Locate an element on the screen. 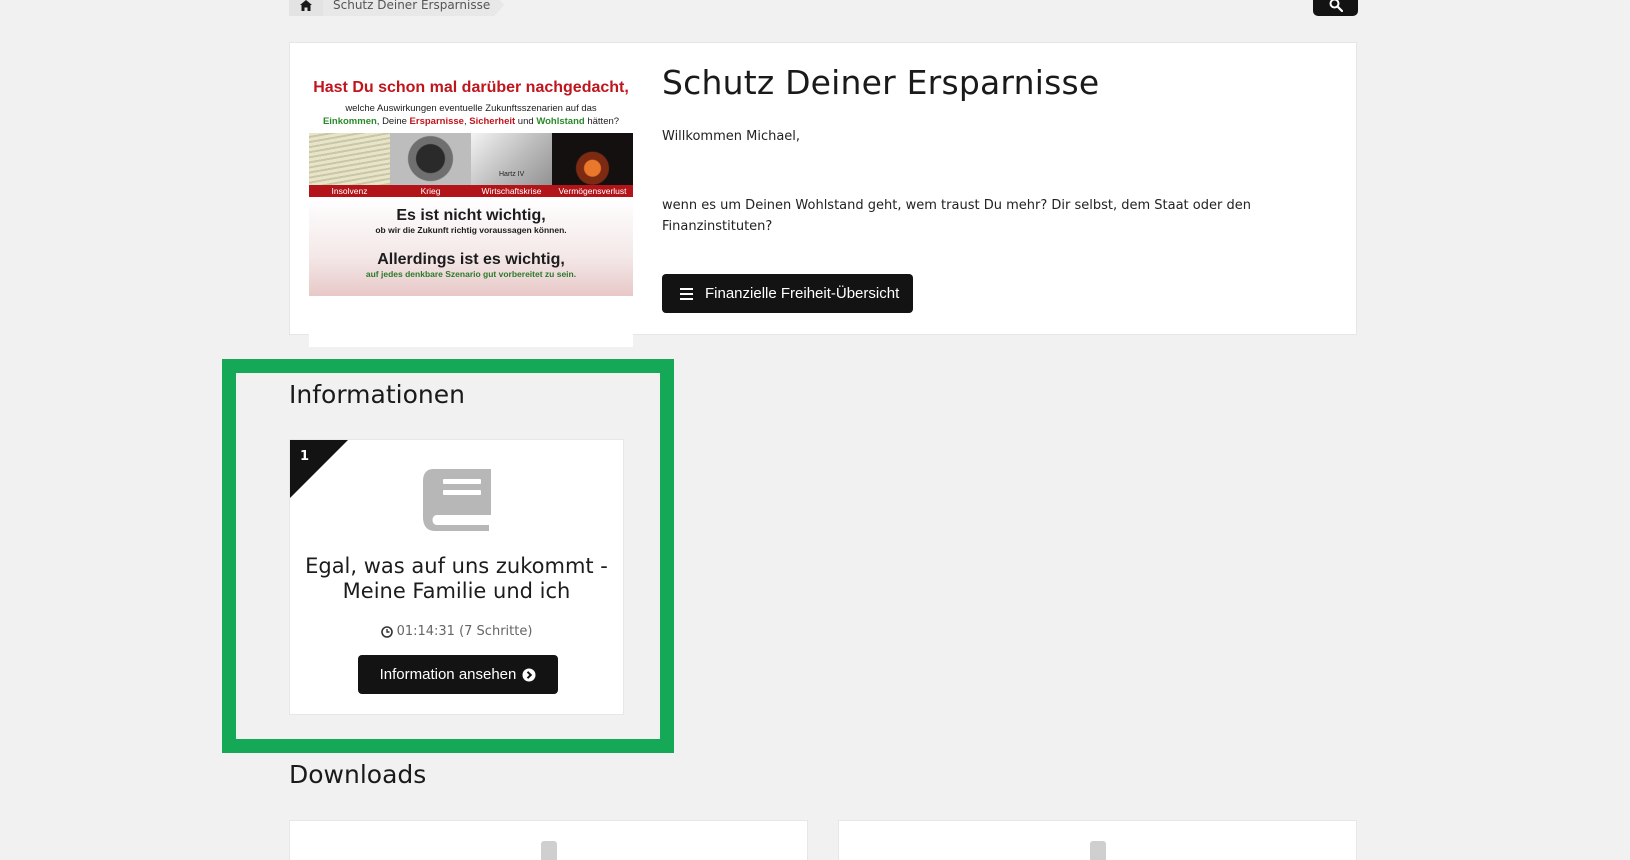 Image resolution: width=1630 pixels, height=860 pixels. breadcrumb-current: Schutz Deiner Ersparnisse is located at coordinates (413, 8).